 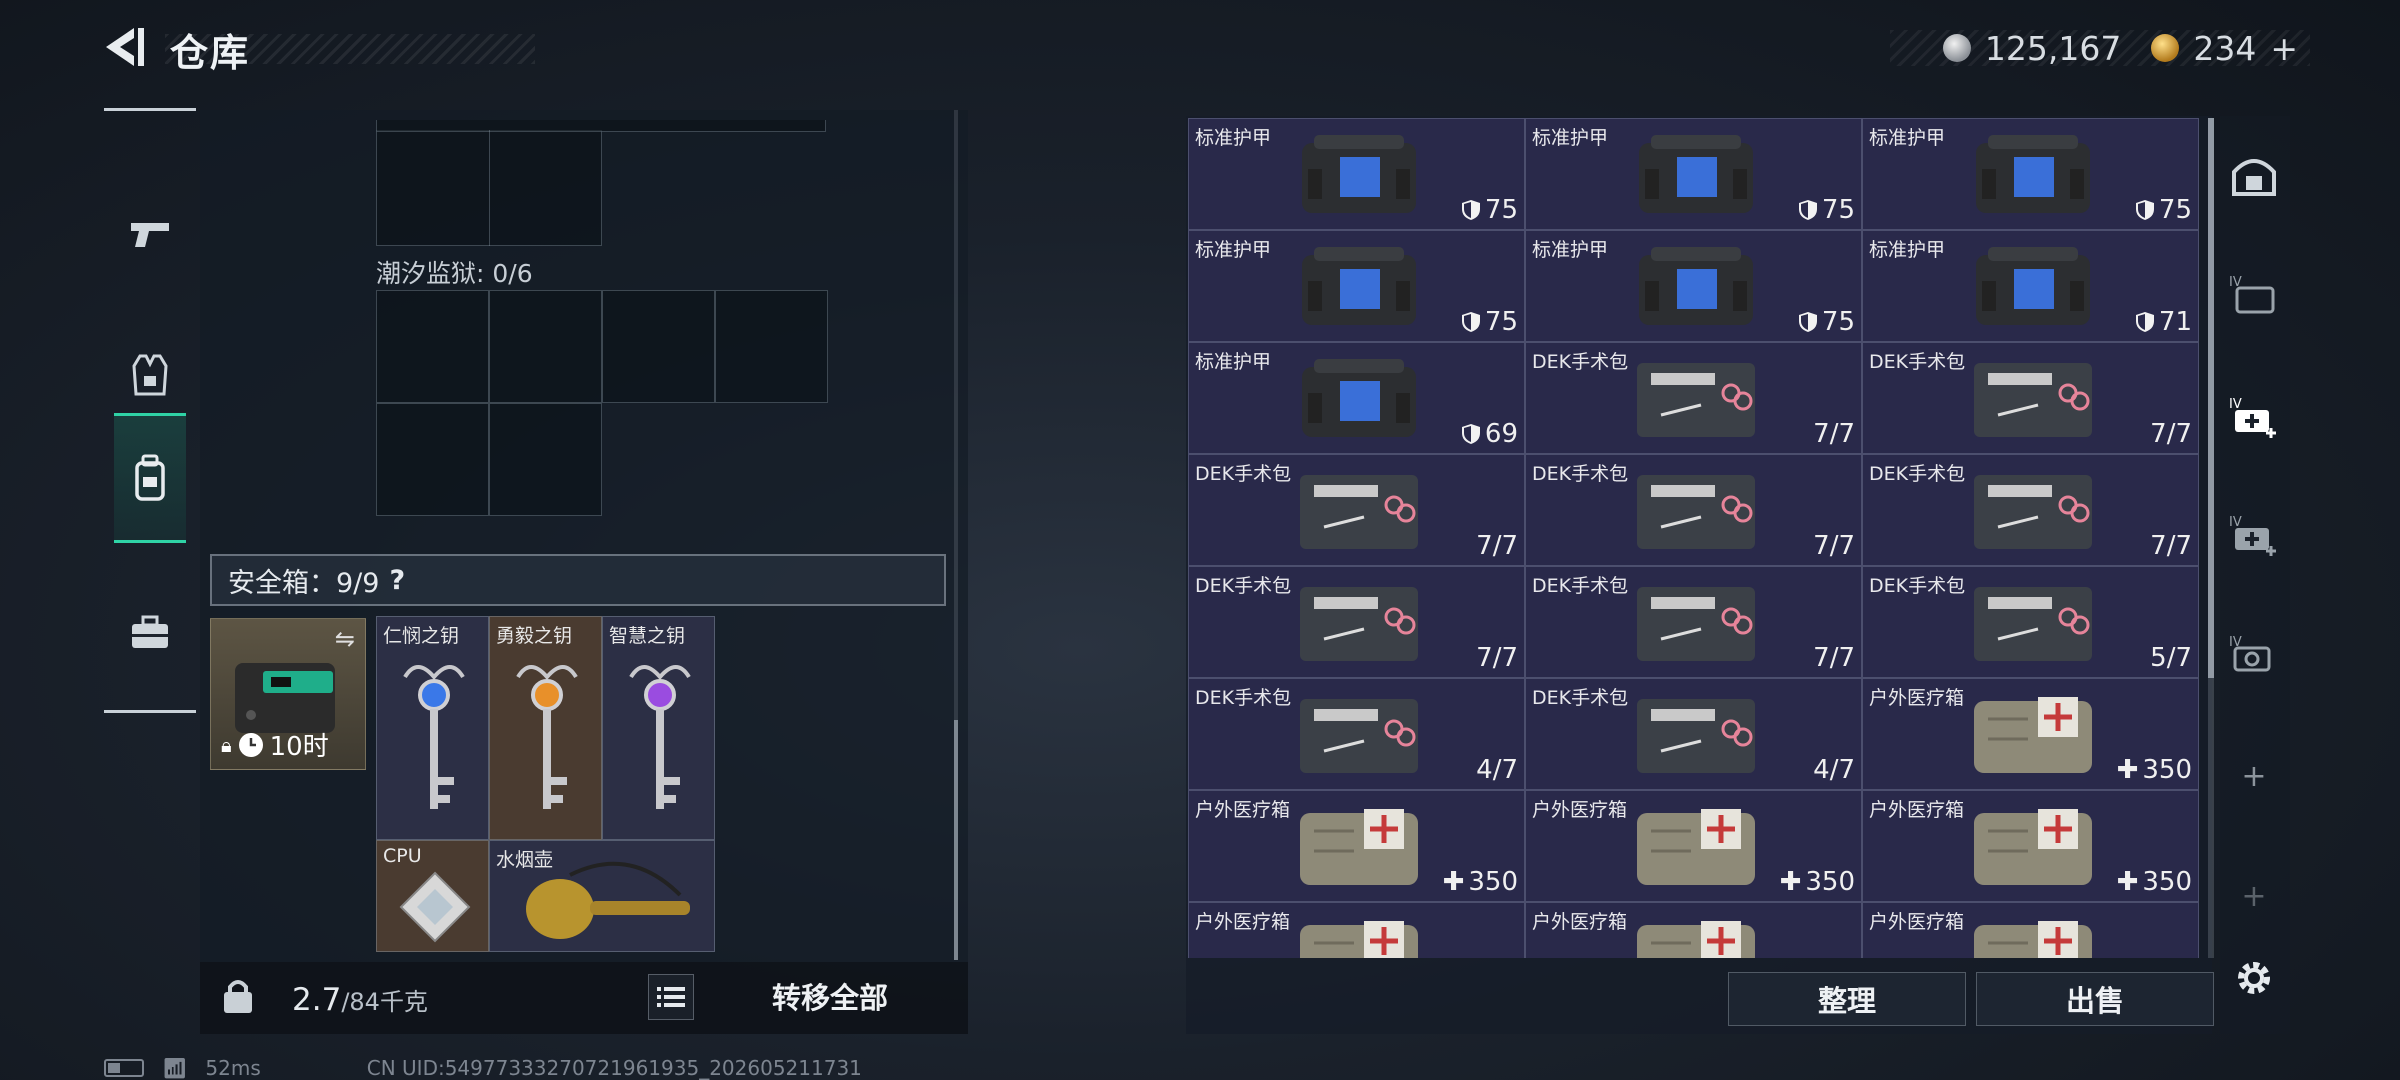 I want to click on armor-bag-icon, so click(x=1359, y=174).